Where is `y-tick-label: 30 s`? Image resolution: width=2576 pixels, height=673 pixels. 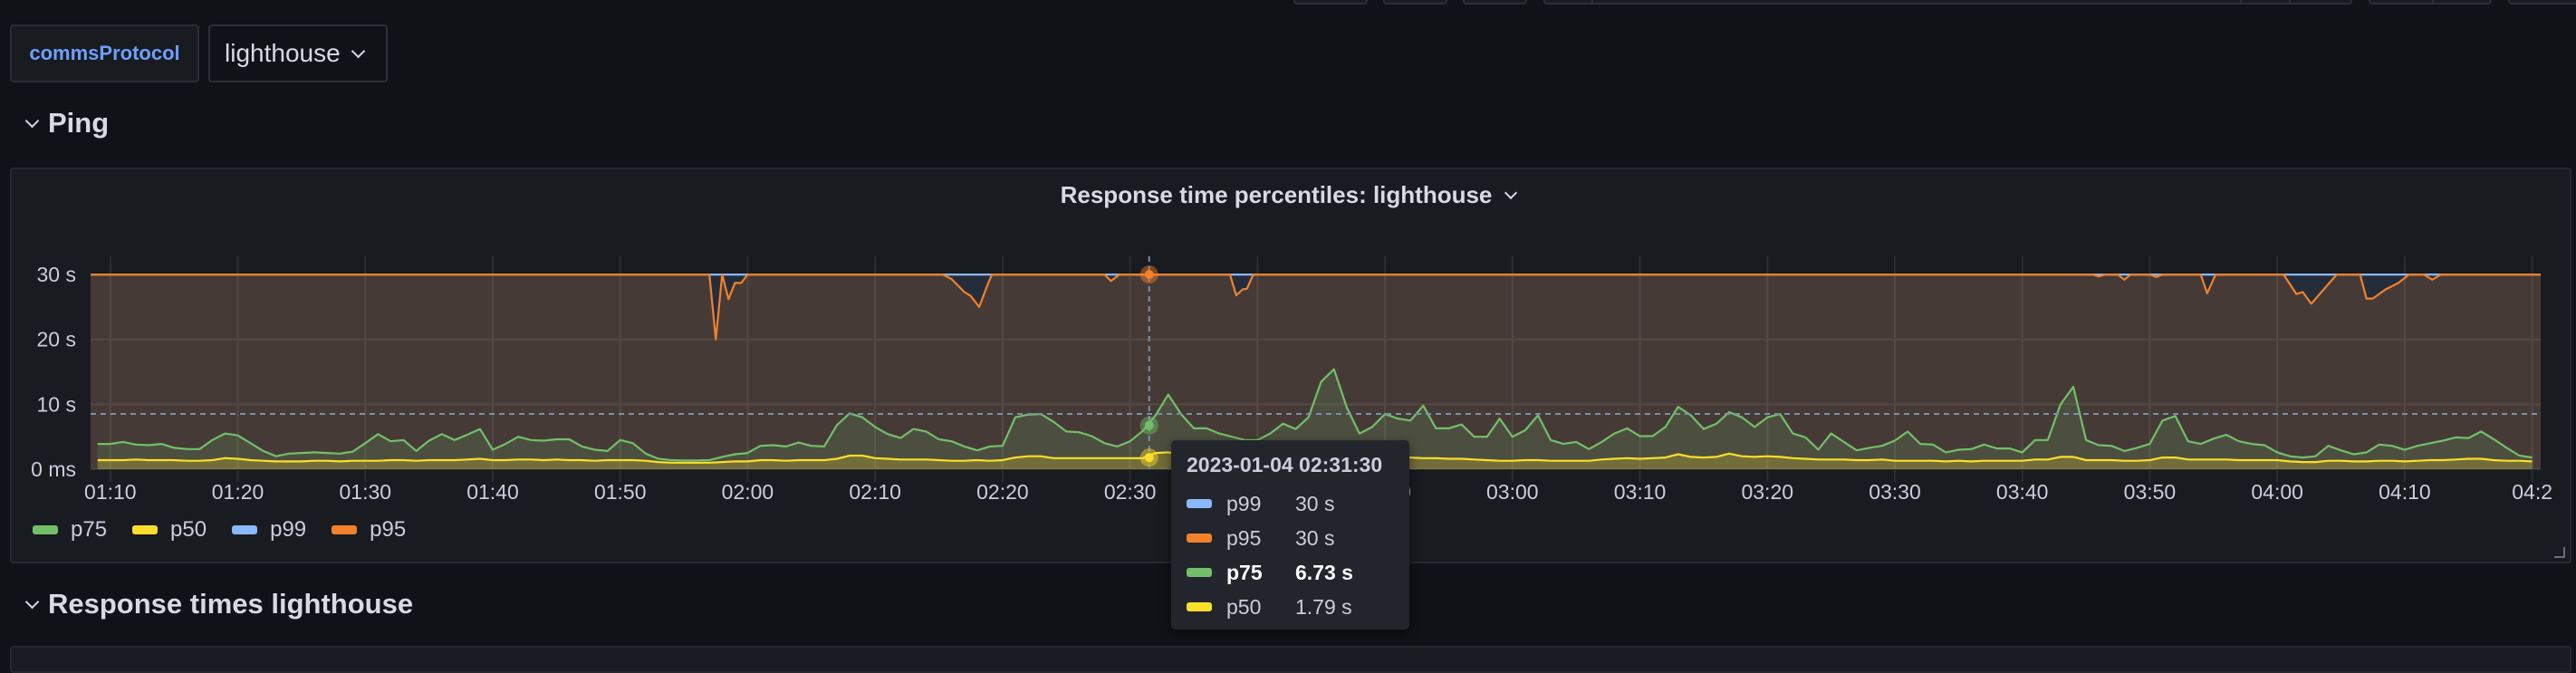 y-tick-label: 30 s is located at coordinates (56, 274).